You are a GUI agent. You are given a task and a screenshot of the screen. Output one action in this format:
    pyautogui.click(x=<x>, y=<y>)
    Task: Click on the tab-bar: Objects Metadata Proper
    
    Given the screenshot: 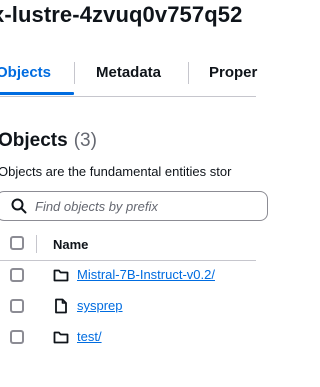 What is the action you would take?
    pyautogui.click(x=128, y=74)
    